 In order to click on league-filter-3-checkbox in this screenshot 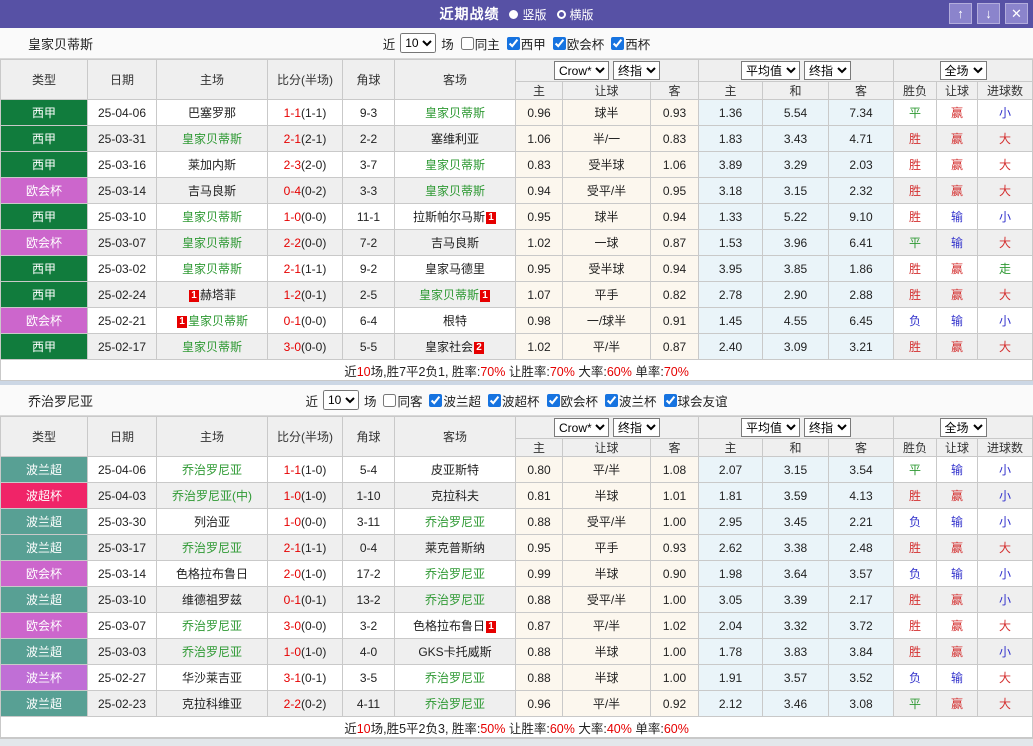, I will do `click(612, 400)`.